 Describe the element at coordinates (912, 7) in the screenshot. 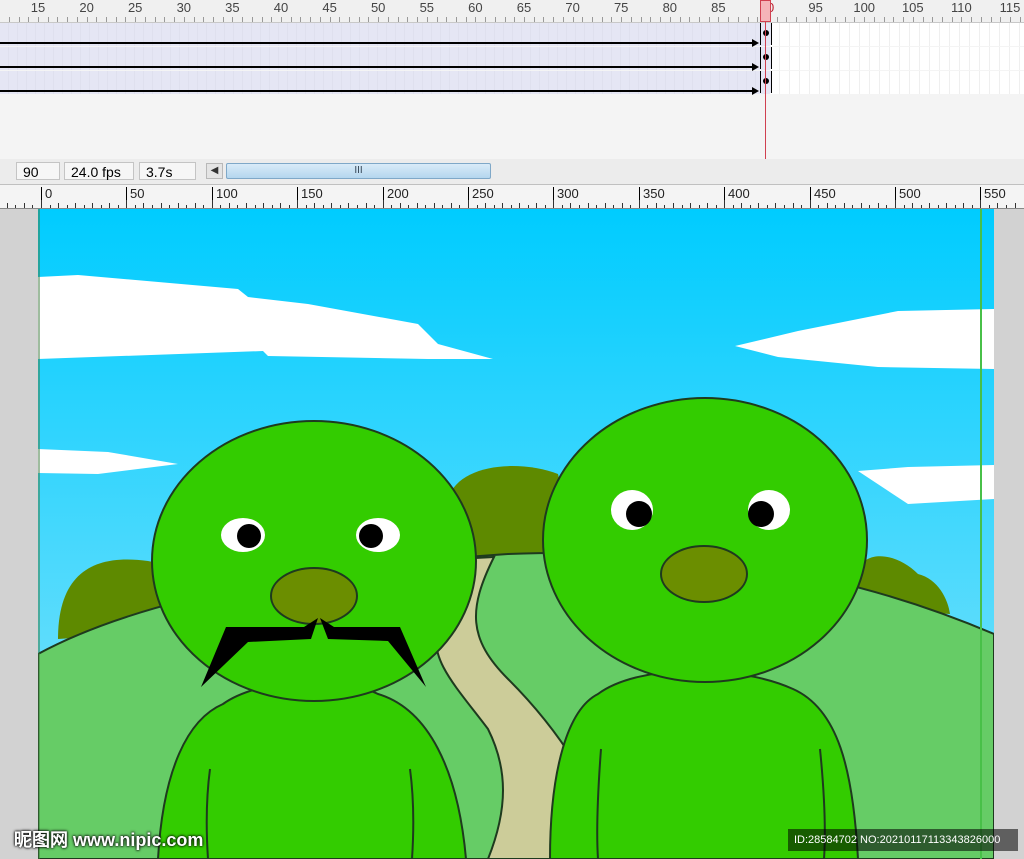

I see `frame-number: 105` at that location.